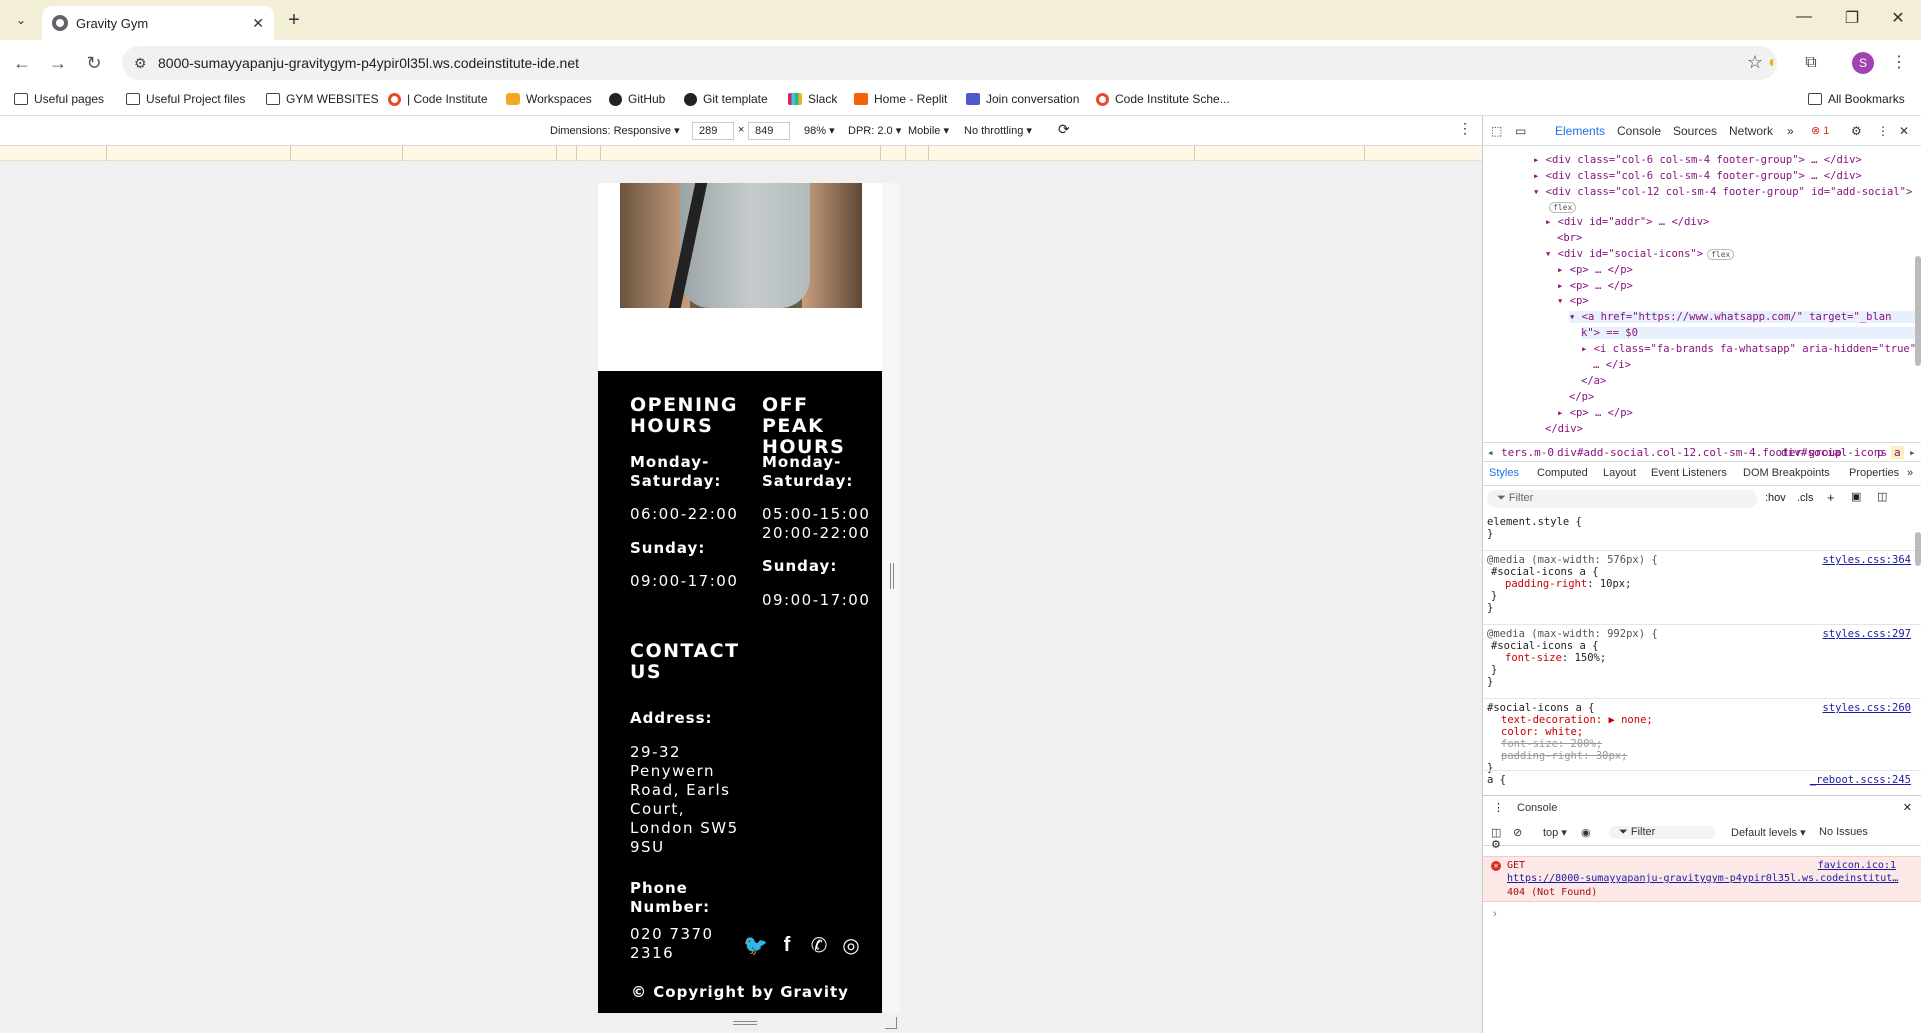  Describe the element at coordinates (1593, 381) in the screenshot. I see `dom-node: </a>` at that location.